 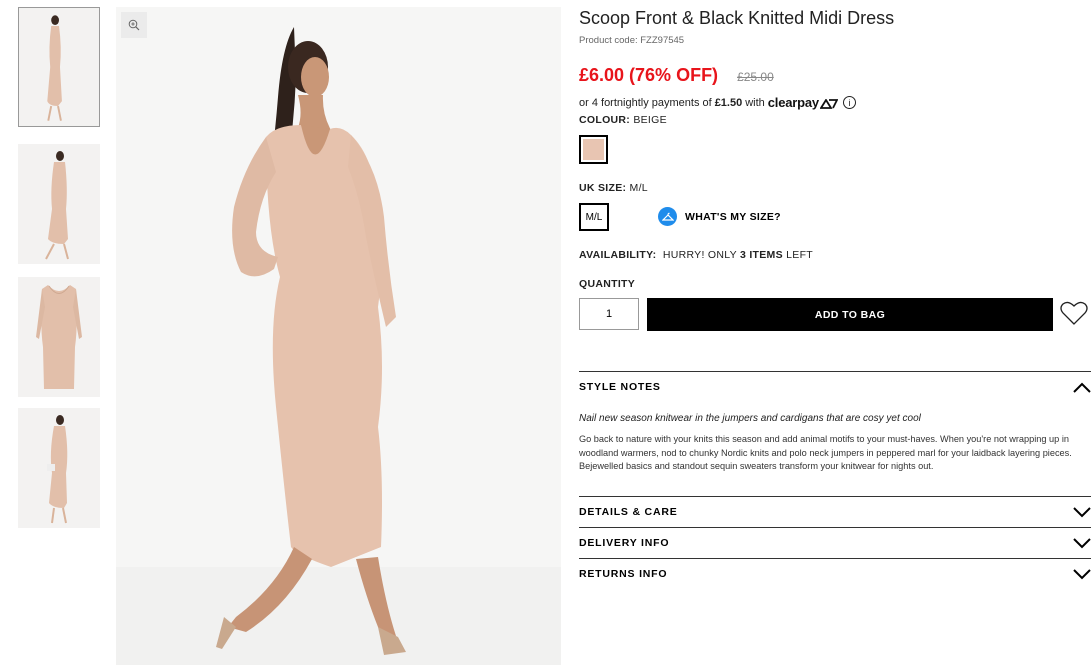 I want to click on details-care-title: DETAILS & CARE, so click(x=628, y=512).